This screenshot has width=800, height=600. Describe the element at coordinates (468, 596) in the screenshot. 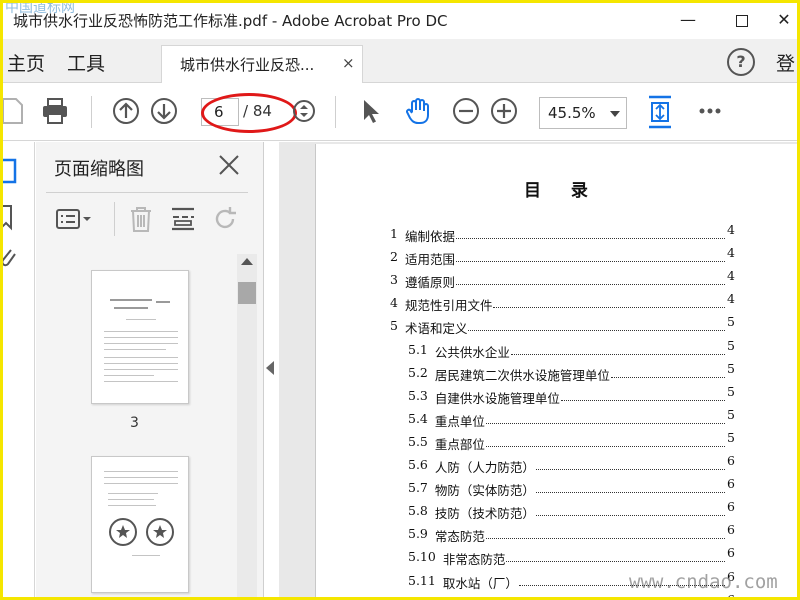

I see `toc-entry-title: 水库水厂` at that location.